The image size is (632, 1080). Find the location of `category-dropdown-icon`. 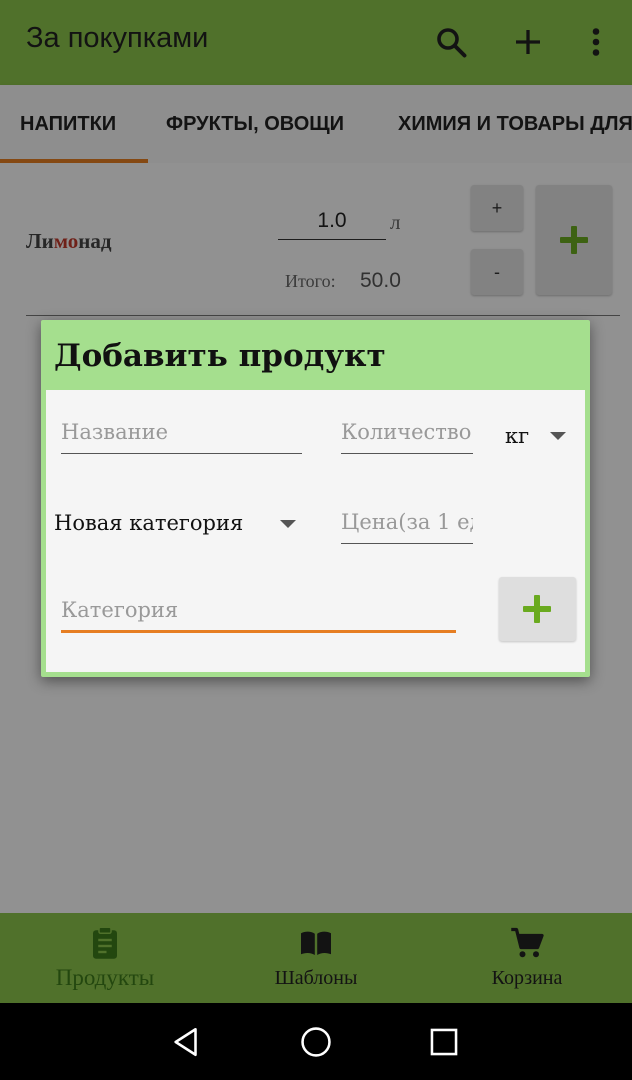

category-dropdown-icon is located at coordinates (288, 524).